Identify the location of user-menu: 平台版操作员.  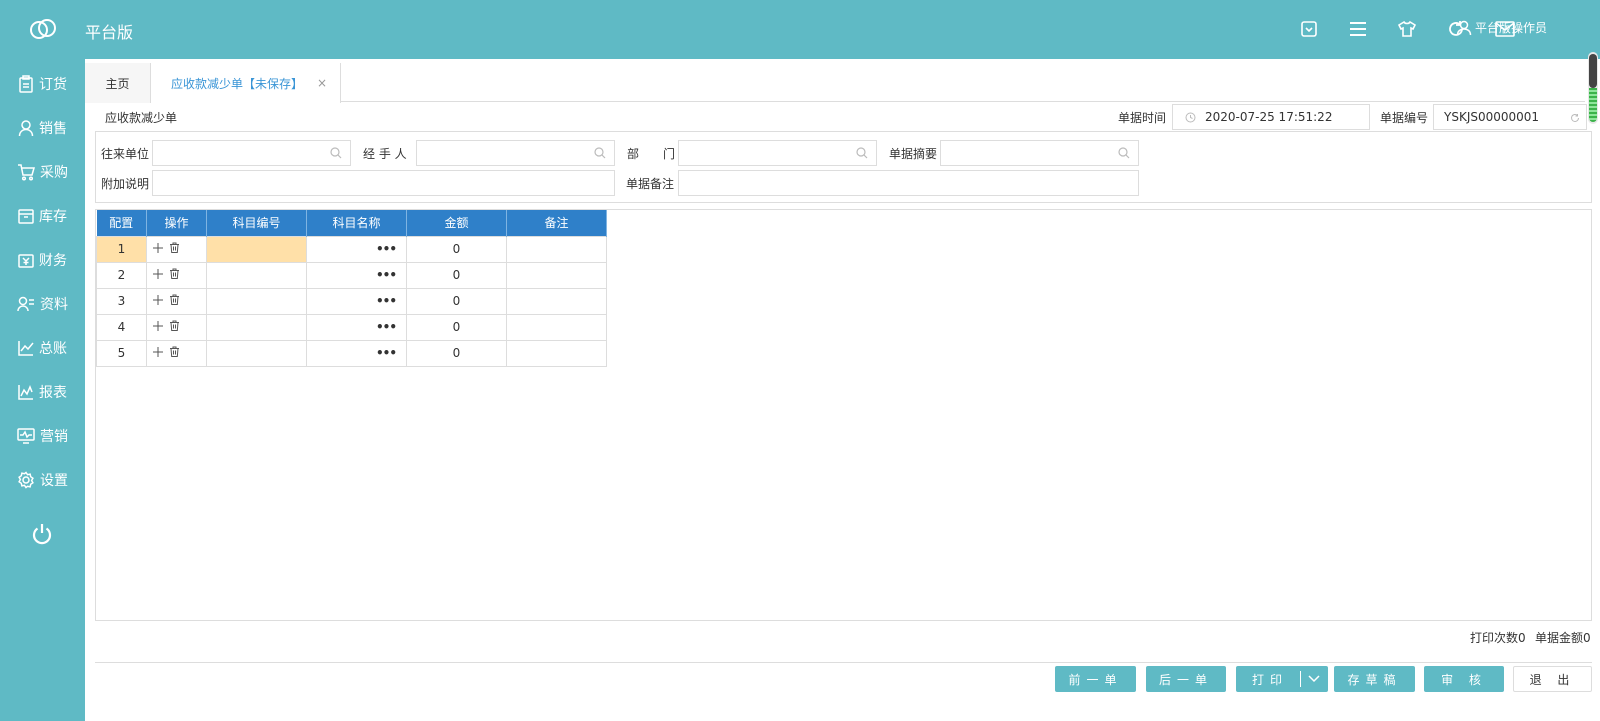
(1501, 27).